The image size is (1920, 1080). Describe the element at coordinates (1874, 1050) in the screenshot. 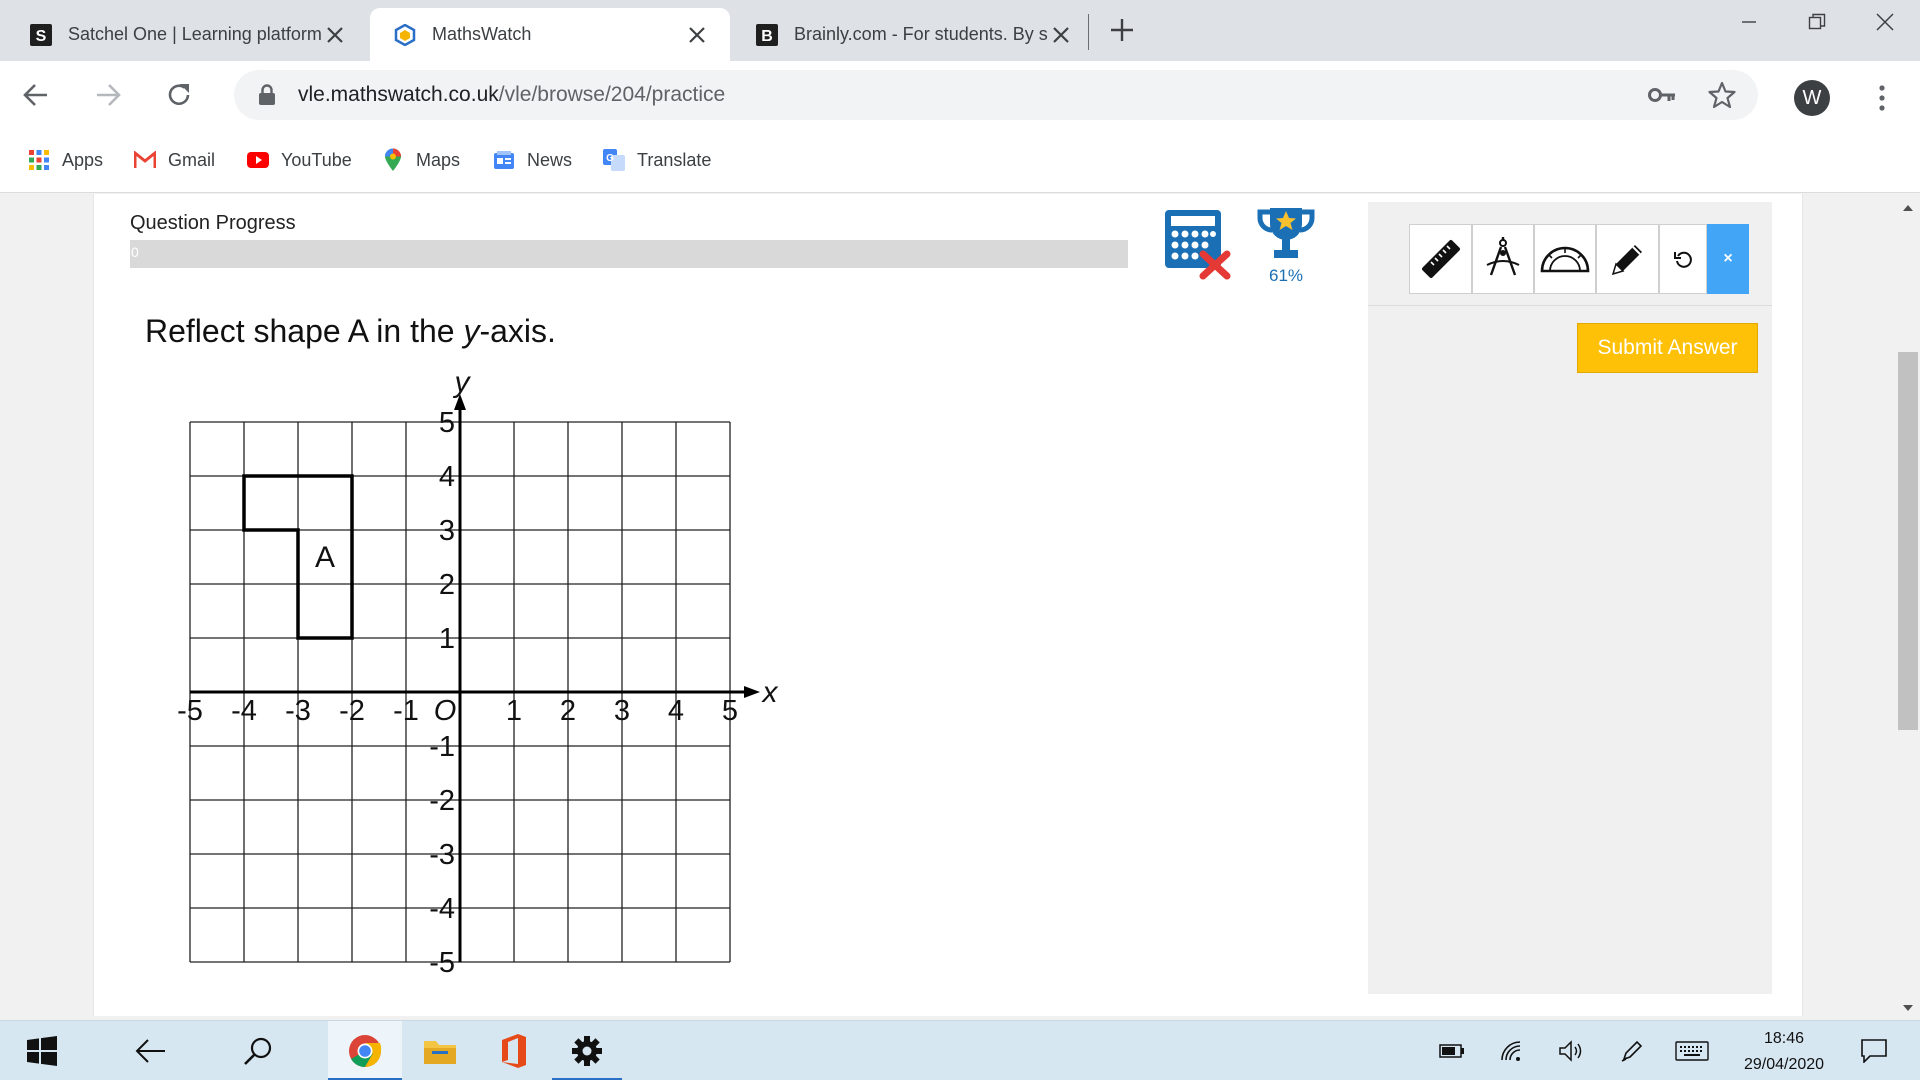

I see `notifications-icon` at that location.